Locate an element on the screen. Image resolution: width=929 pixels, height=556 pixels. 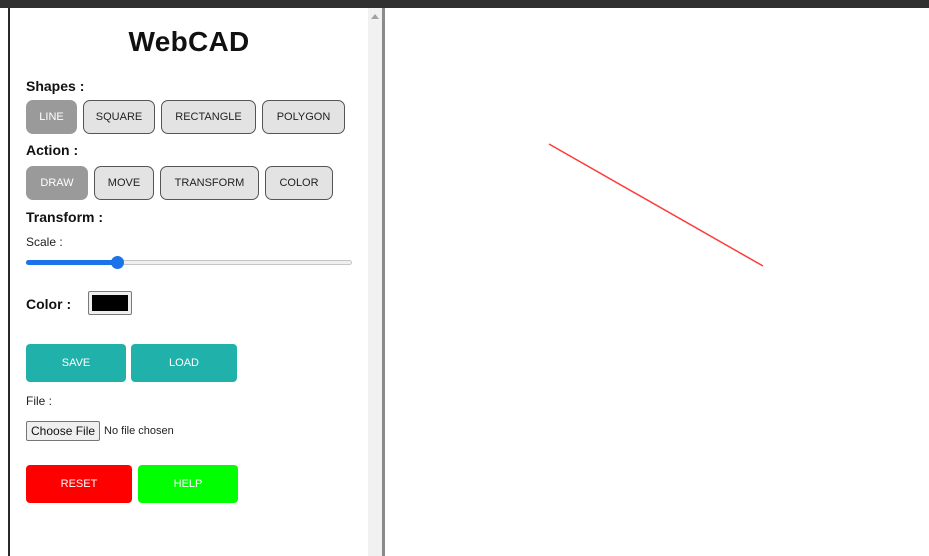
action-button-row: DRAW MOVE TRANSFORM COLOR is located at coordinates (179, 183).